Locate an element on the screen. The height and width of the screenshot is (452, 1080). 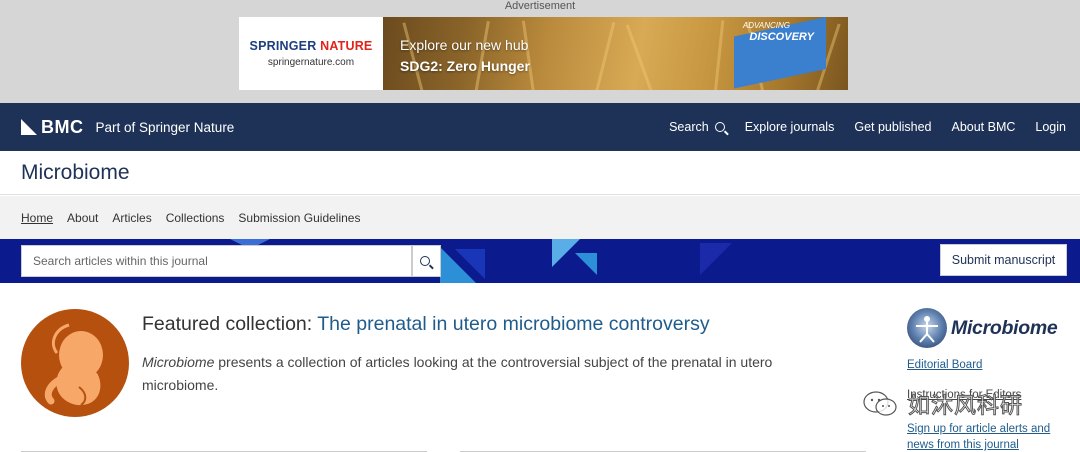
subnav-collections: Collections is located at coordinates (195, 218).